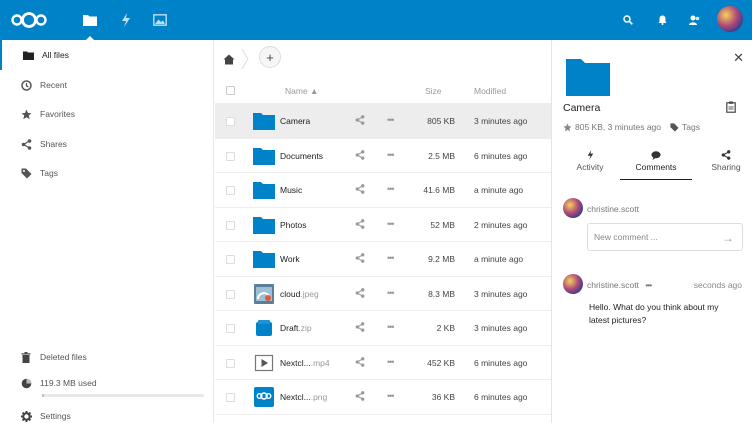  What do you see at coordinates (490, 91) in the screenshot?
I see `column-modified: Modified` at bounding box center [490, 91].